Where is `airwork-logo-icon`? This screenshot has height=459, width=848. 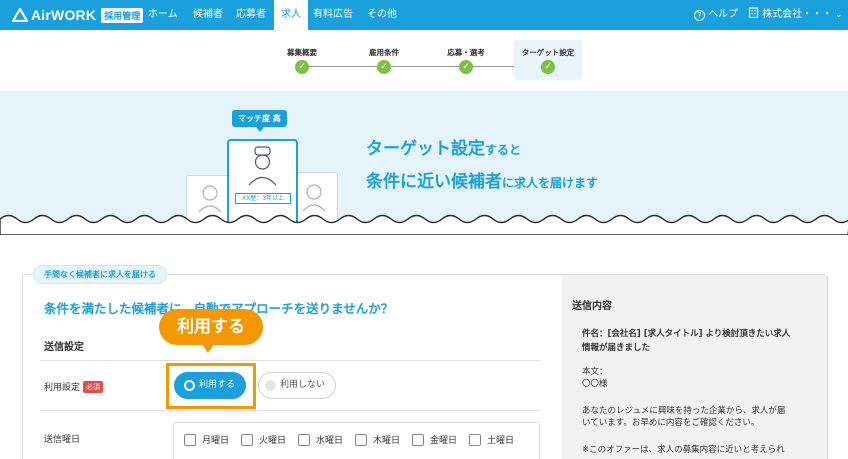 airwork-logo-icon is located at coordinates (20, 15).